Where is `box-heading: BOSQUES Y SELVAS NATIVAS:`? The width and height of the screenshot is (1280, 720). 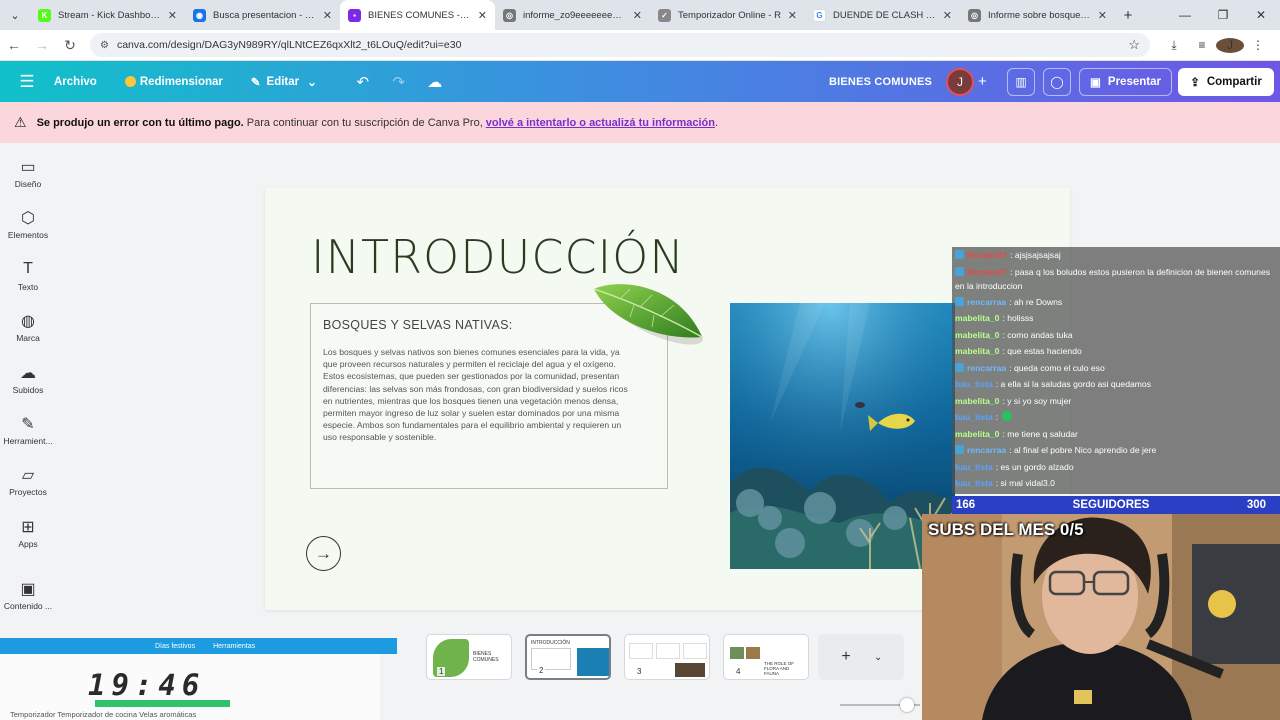
box-heading: BOSQUES Y SELVAS NATIVAS: is located at coordinates (418, 325).